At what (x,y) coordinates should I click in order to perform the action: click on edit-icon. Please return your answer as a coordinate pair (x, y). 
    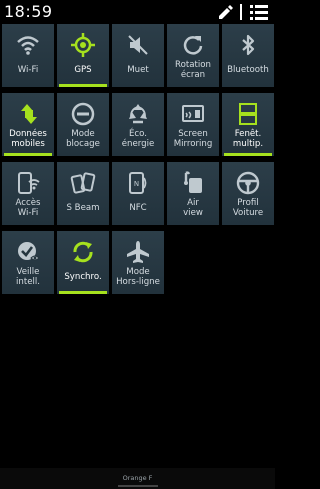
    Looking at the image, I should click on (225, 12).